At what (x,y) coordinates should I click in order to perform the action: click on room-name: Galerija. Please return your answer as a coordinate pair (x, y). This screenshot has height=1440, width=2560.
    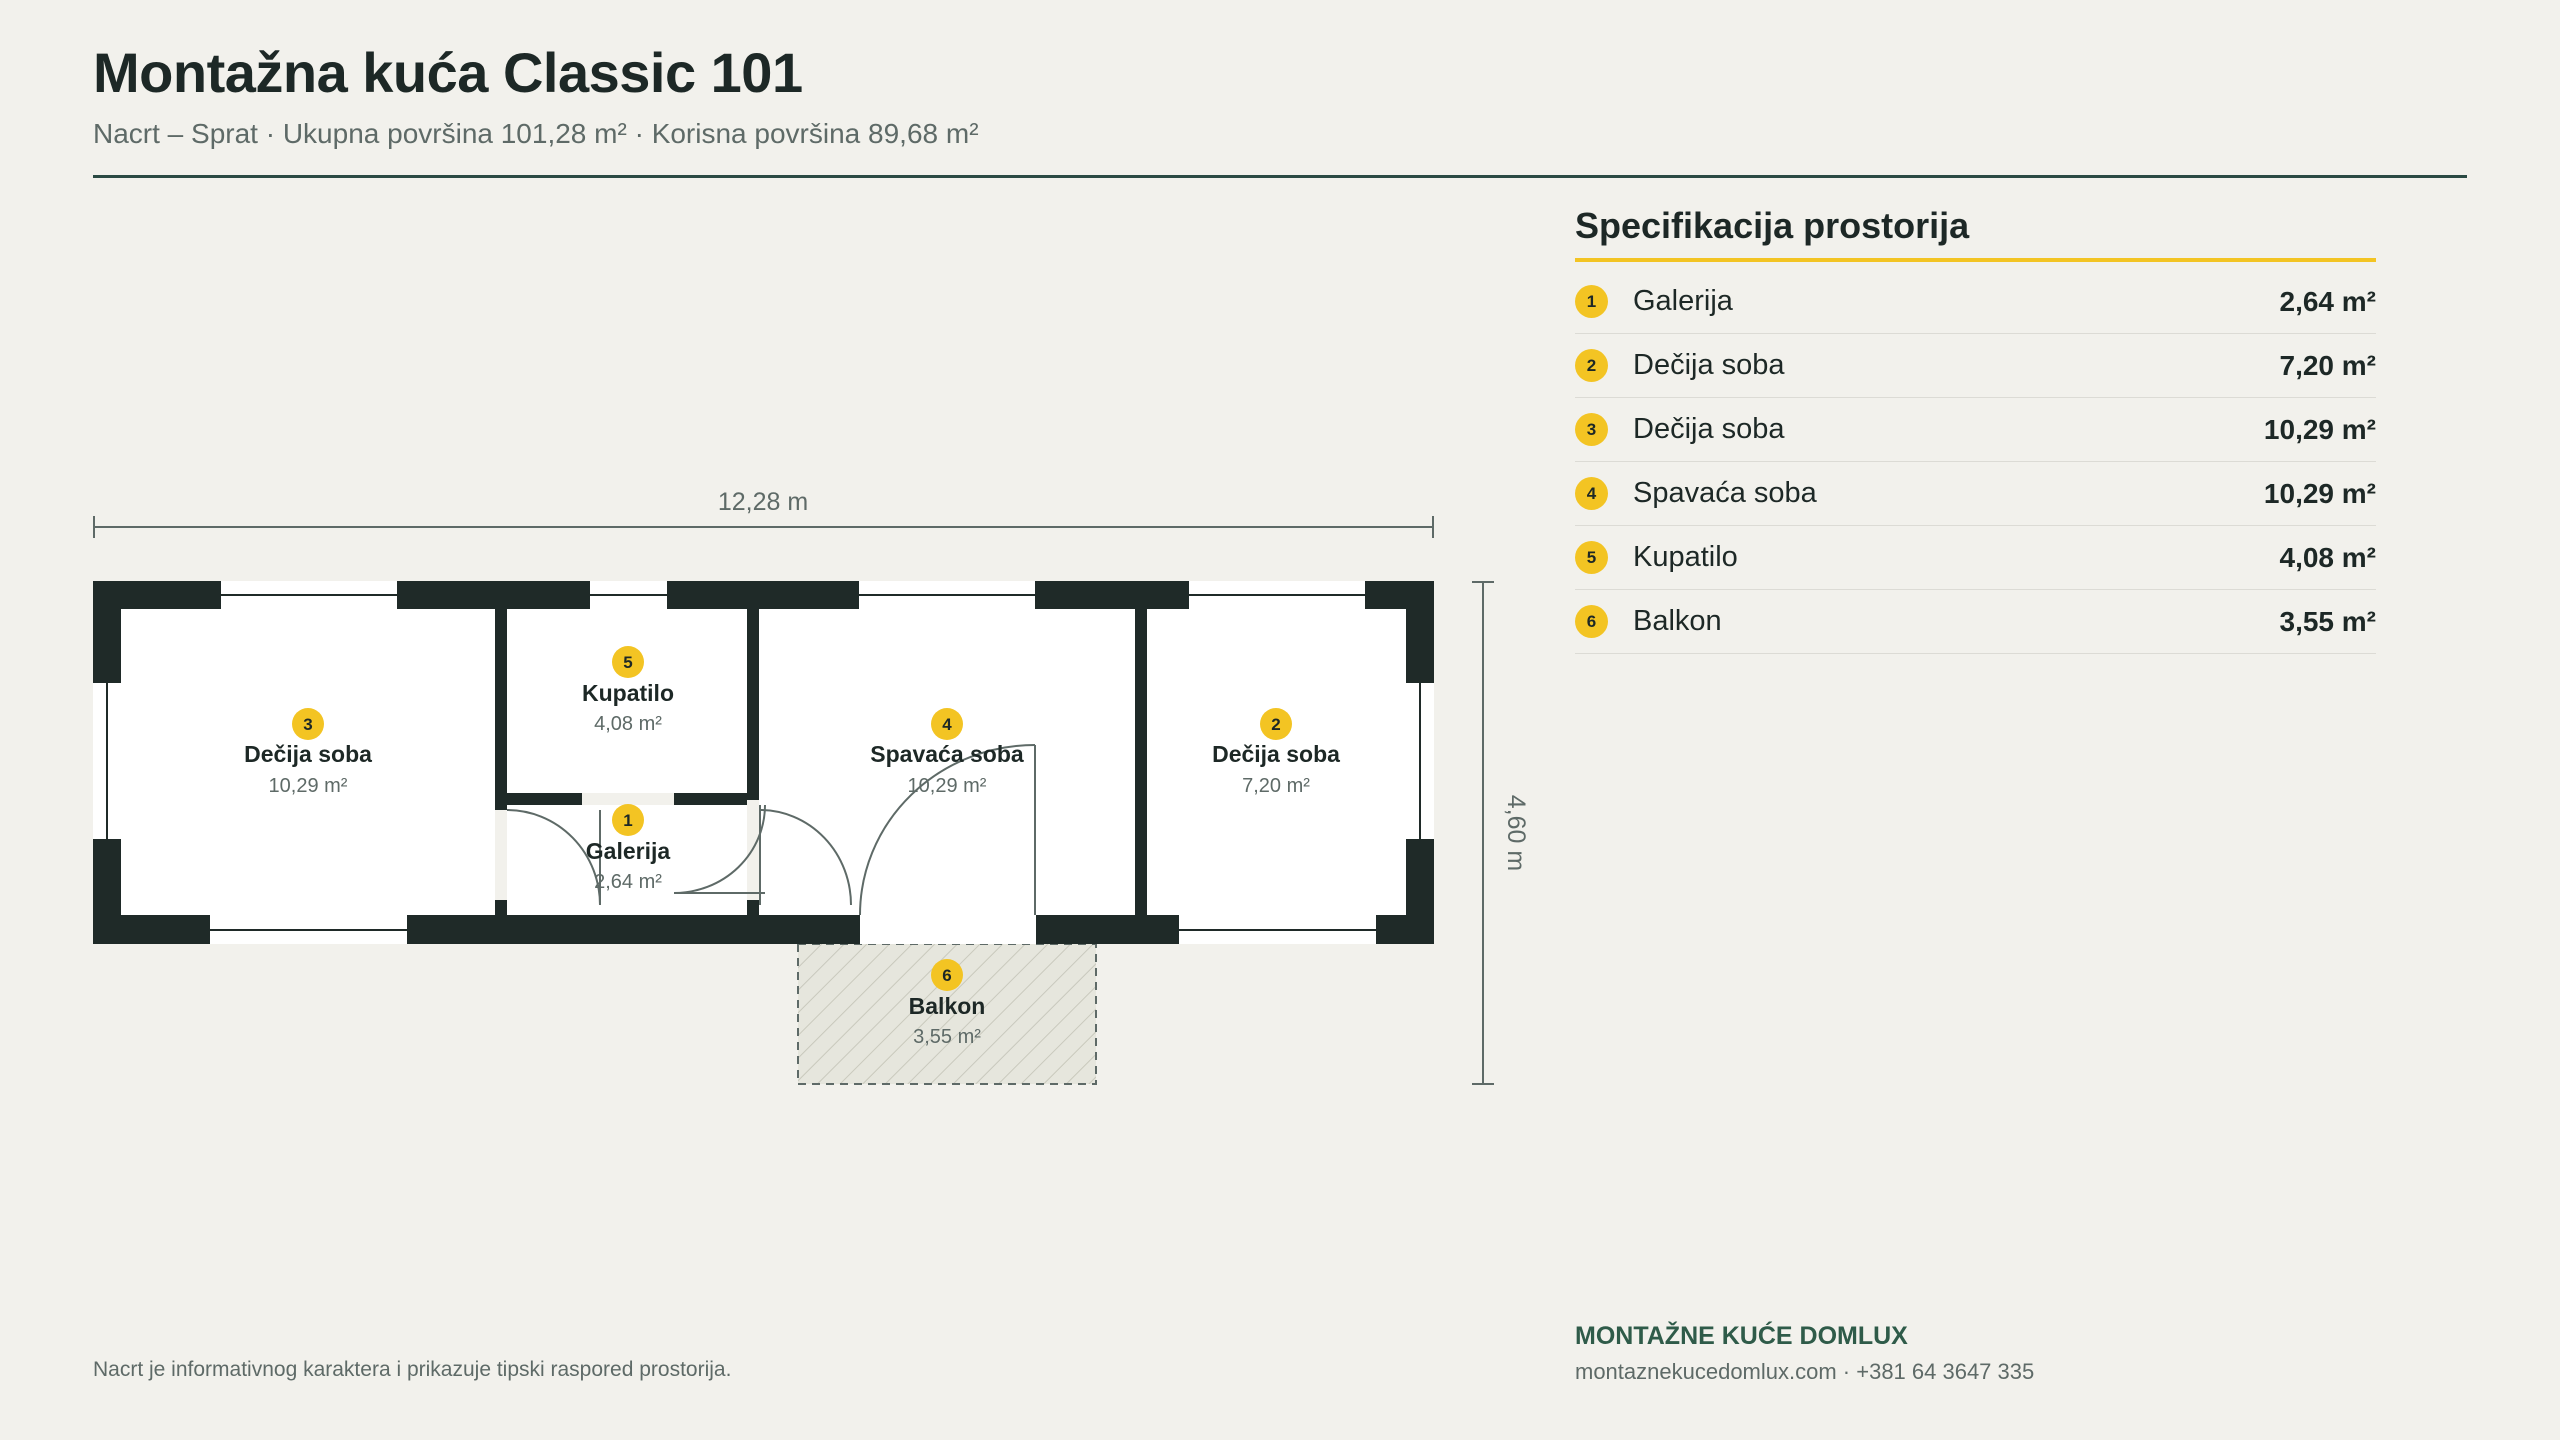
    Looking at the image, I should click on (1683, 301).